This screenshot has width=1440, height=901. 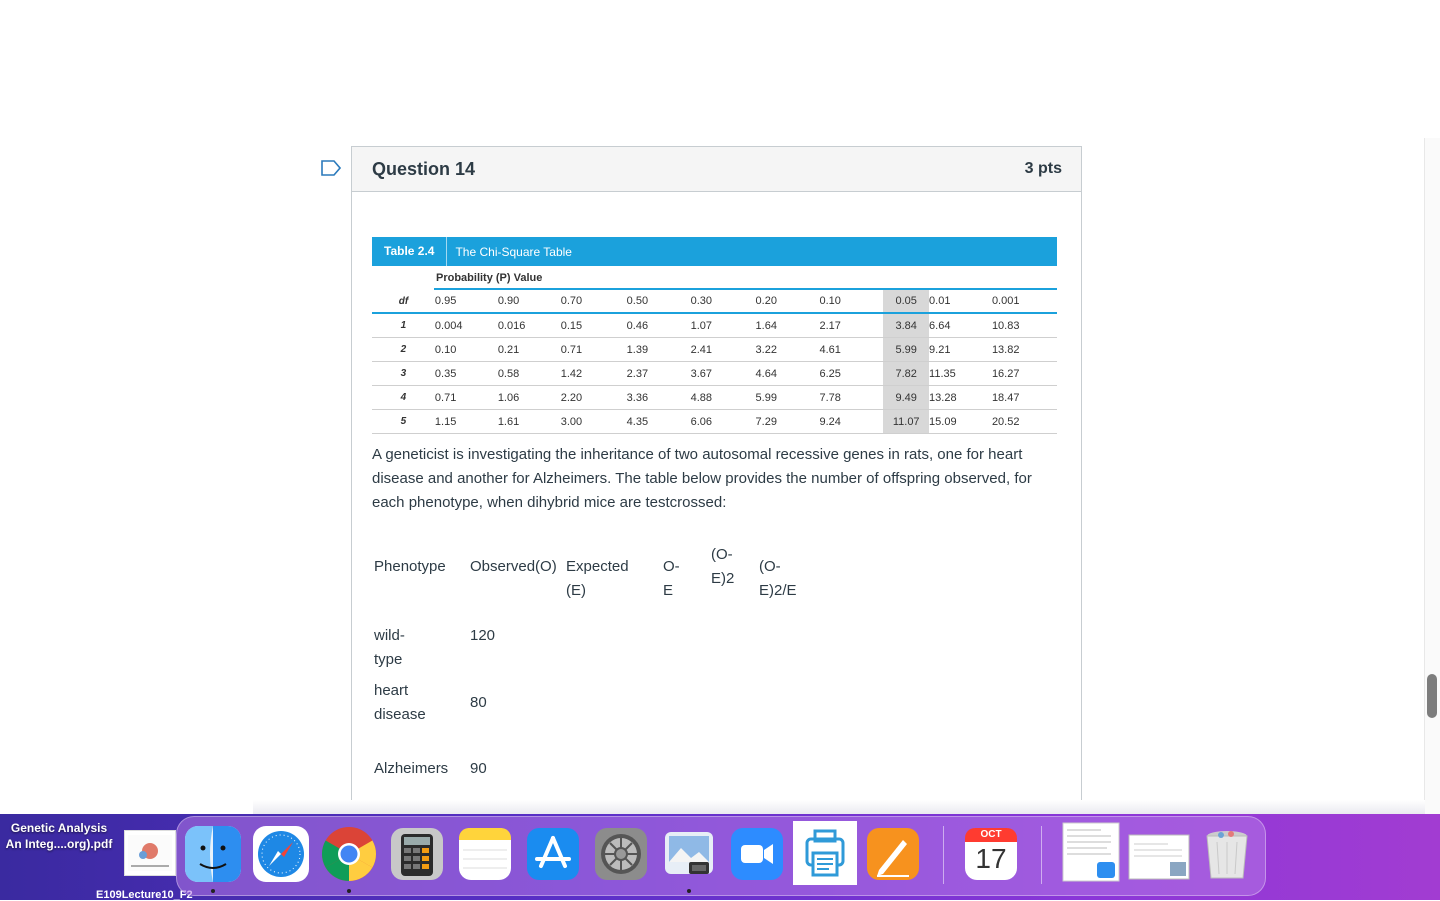 What do you see at coordinates (723, 325) in the screenshot?
I see `chi-value-cell: 1.07` at bounding box center [723, 325].